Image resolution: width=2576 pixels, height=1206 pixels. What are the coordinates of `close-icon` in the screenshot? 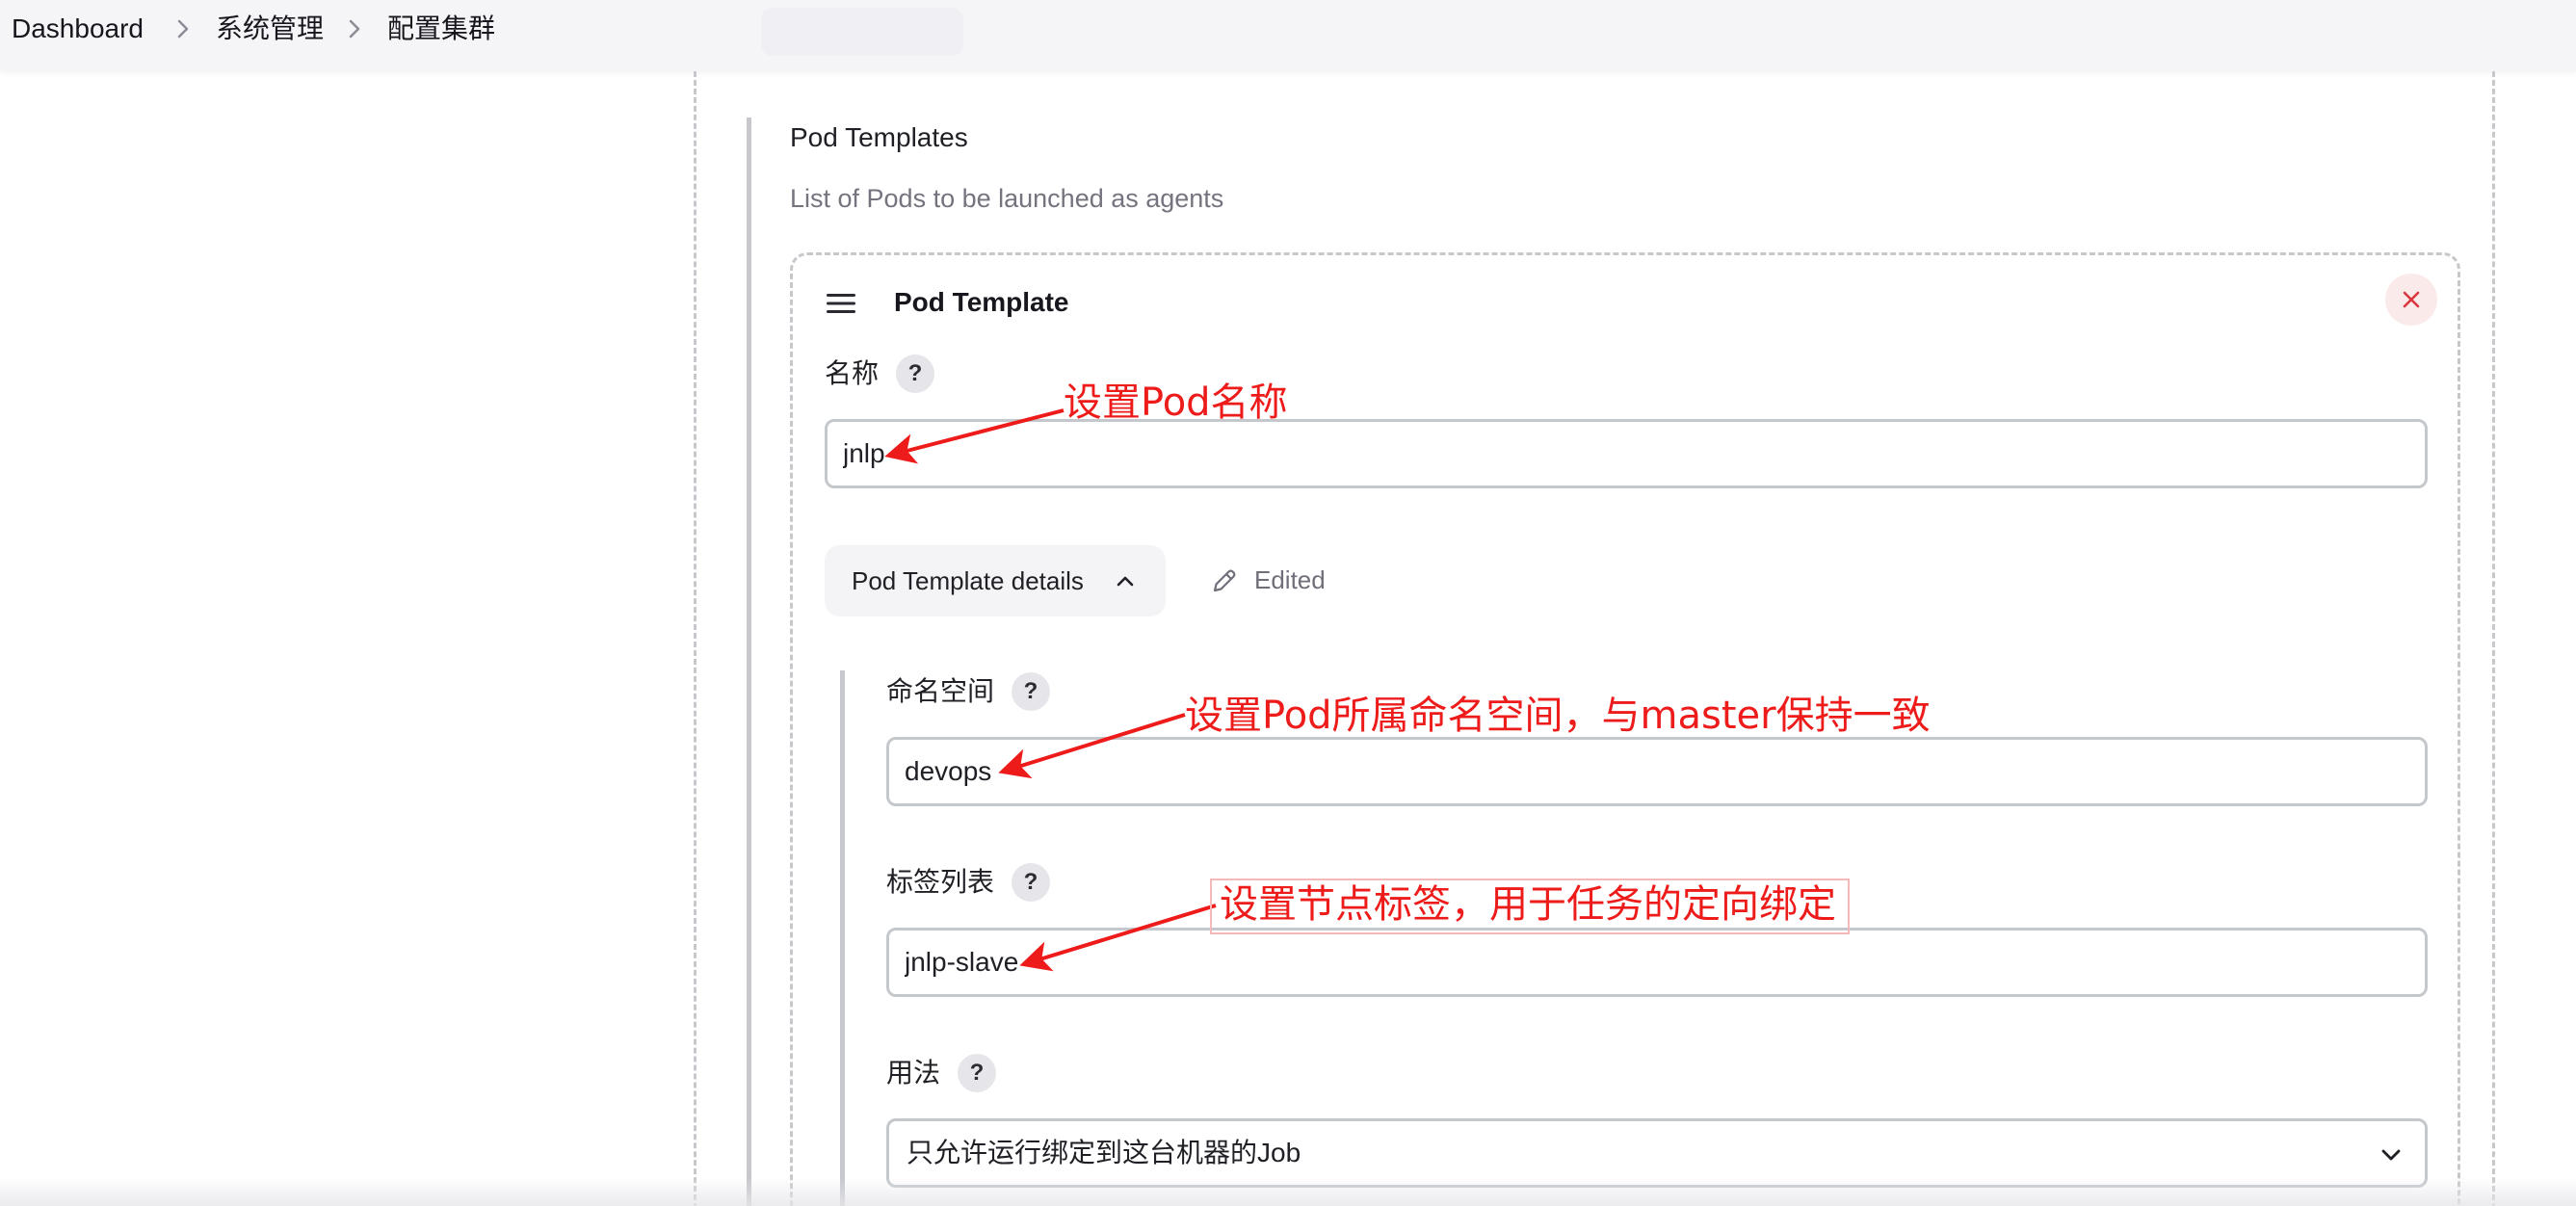 It's located at (2411, 299).